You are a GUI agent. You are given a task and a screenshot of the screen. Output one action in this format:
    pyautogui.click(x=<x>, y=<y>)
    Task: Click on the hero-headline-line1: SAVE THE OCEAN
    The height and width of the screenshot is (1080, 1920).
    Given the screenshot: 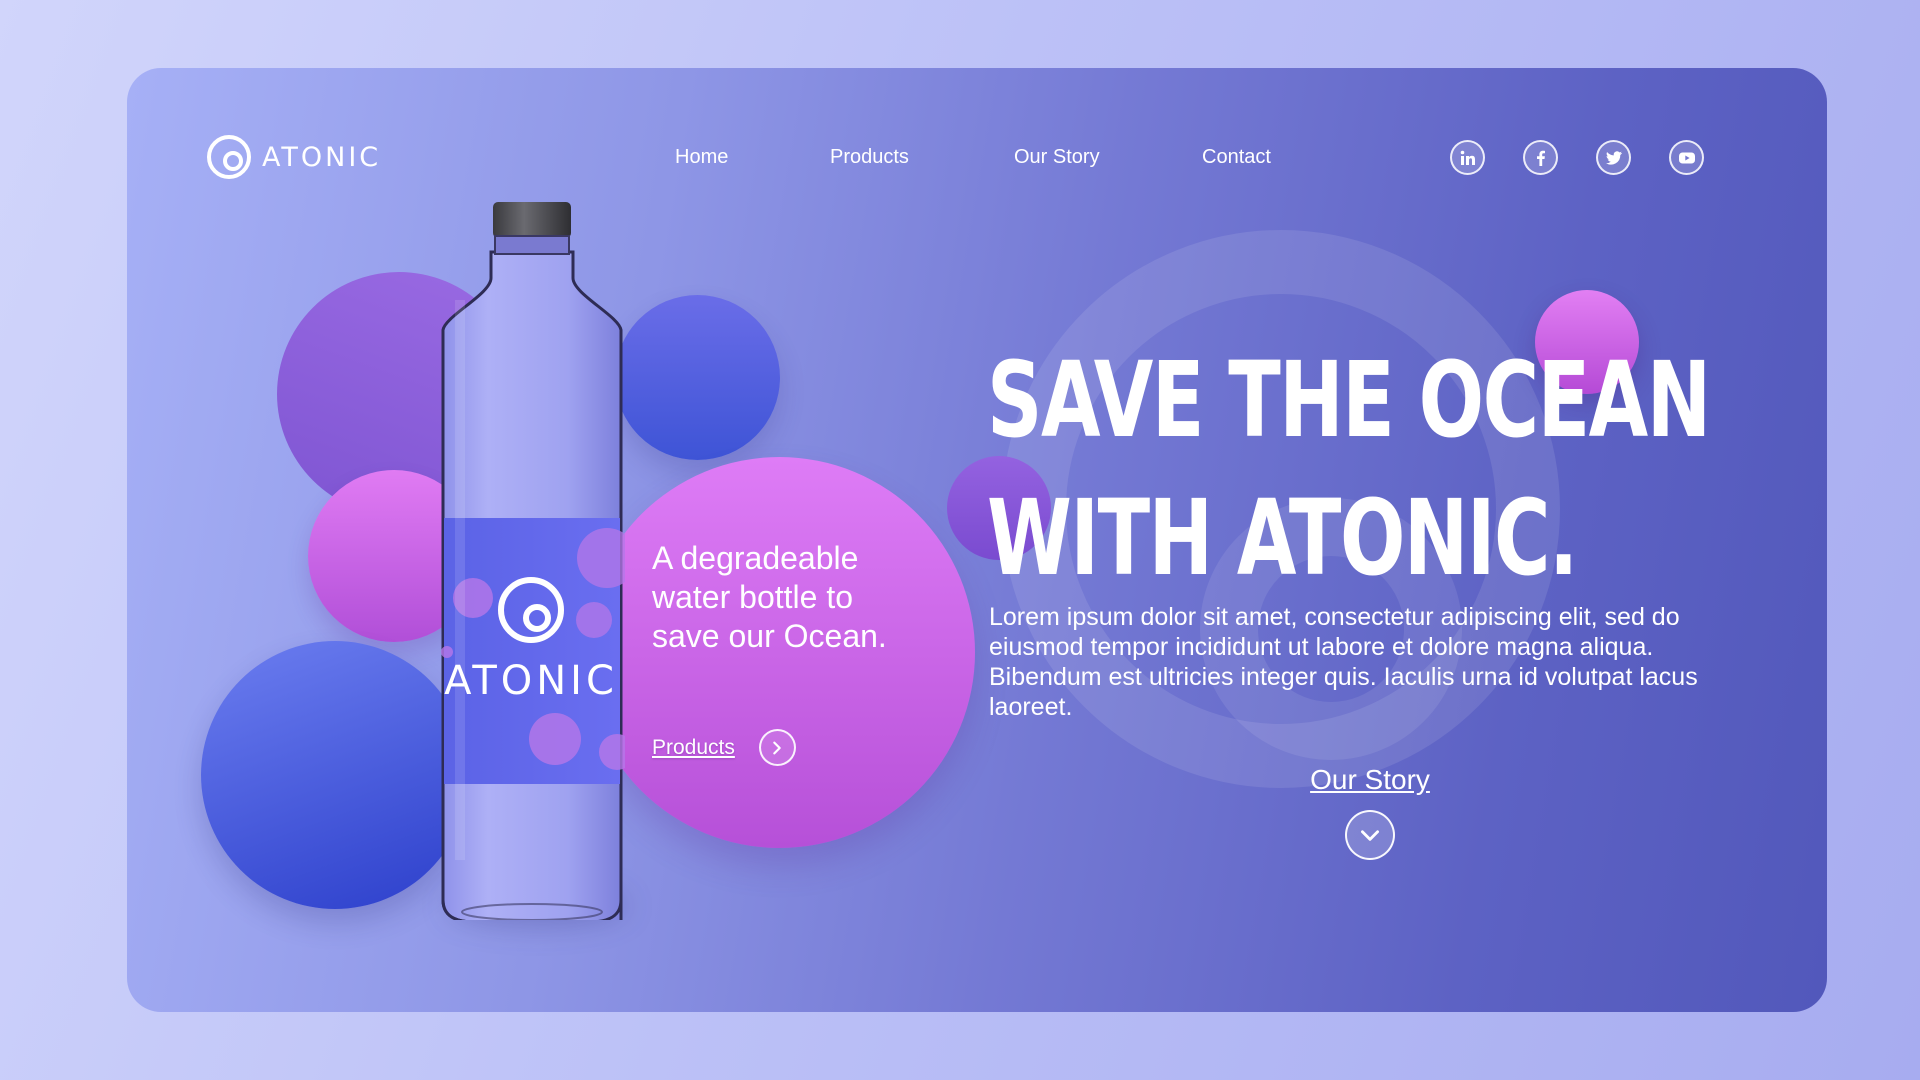 What is the action you would take?
    pyautogui.click(x=1349, y=400)
    